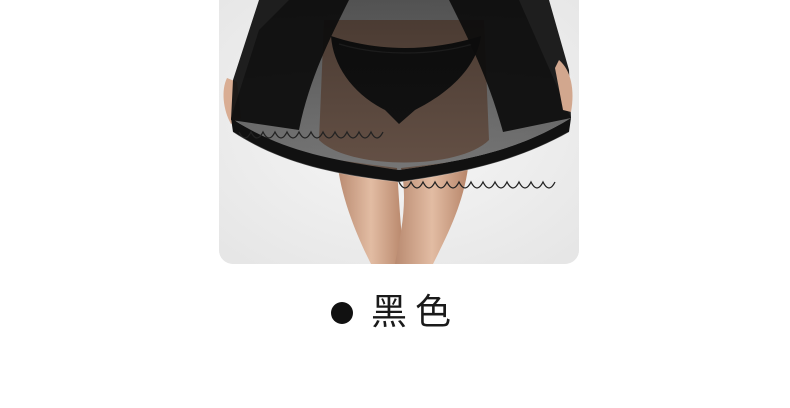 The width and height of the screenshot is (790, 408). I want to click on color-option: 黑色, so click(395, 313).